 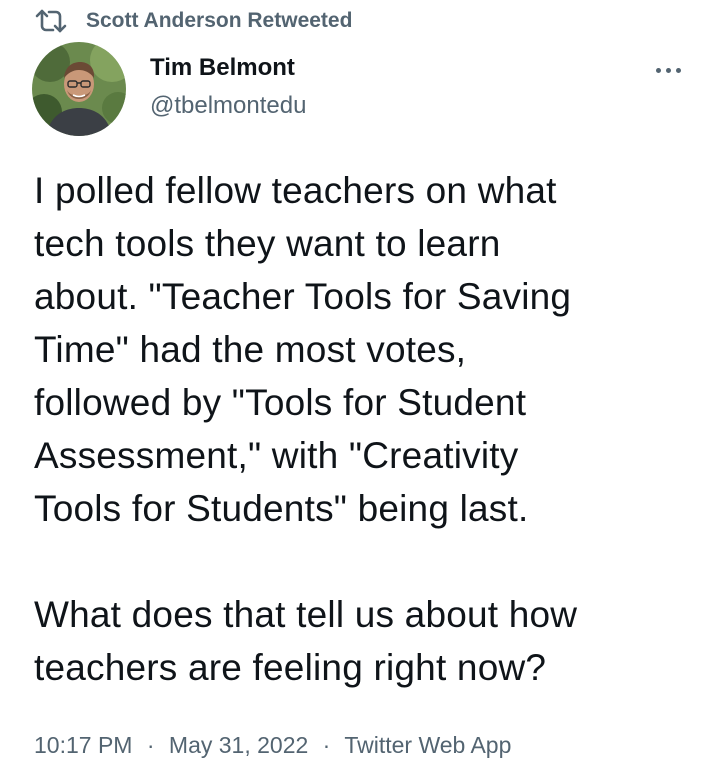 I want to click on author-display-name: Tim Belmont, so click(x=222, y=68).